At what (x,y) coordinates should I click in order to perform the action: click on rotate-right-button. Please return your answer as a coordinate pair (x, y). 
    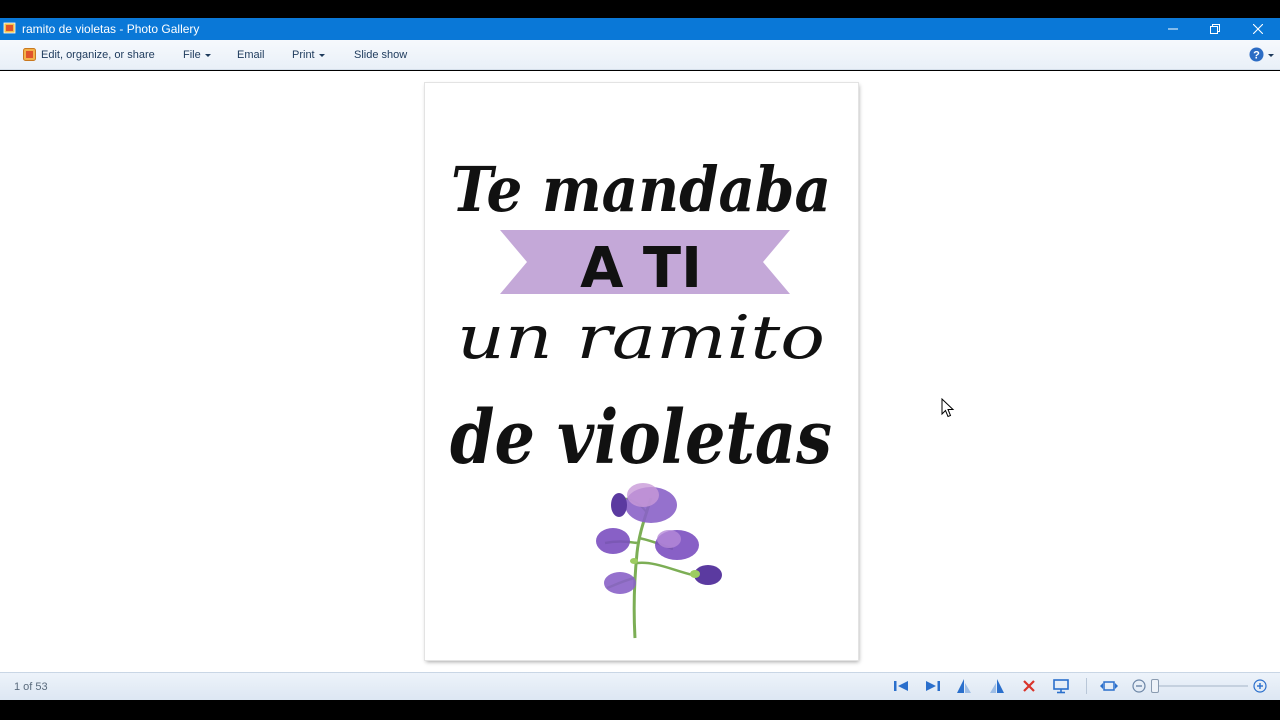
    Looking at the image, I should click on (997, 686).